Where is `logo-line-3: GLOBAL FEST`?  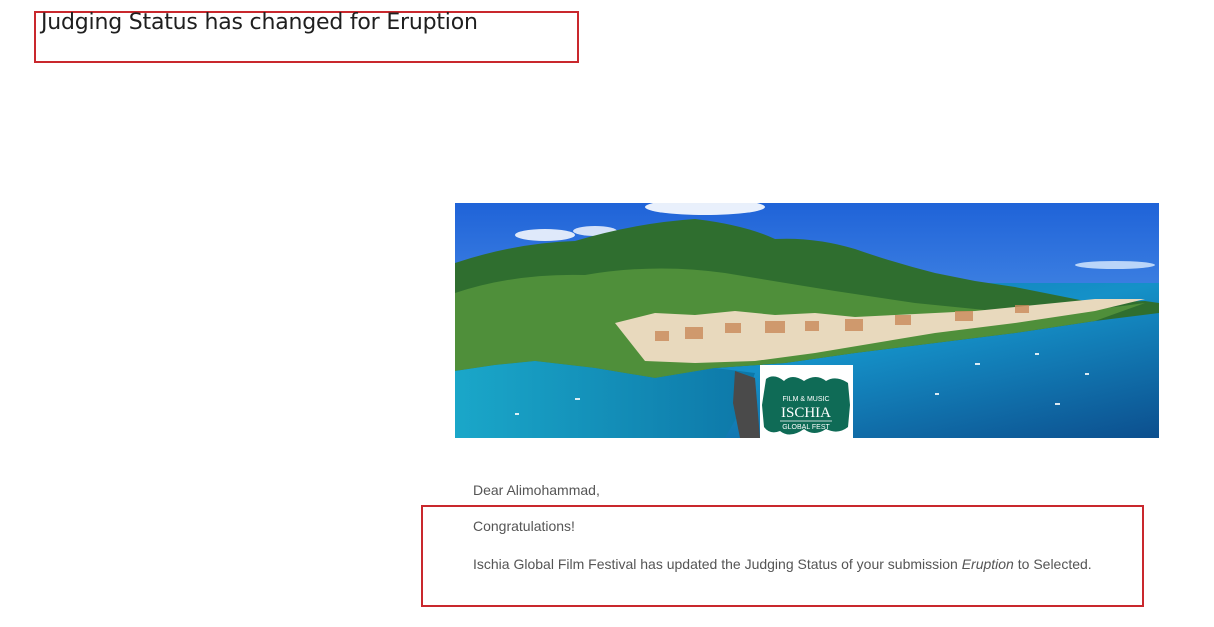 logo-line-3: GLOBAL FEST is located at coordinates (806, 427).